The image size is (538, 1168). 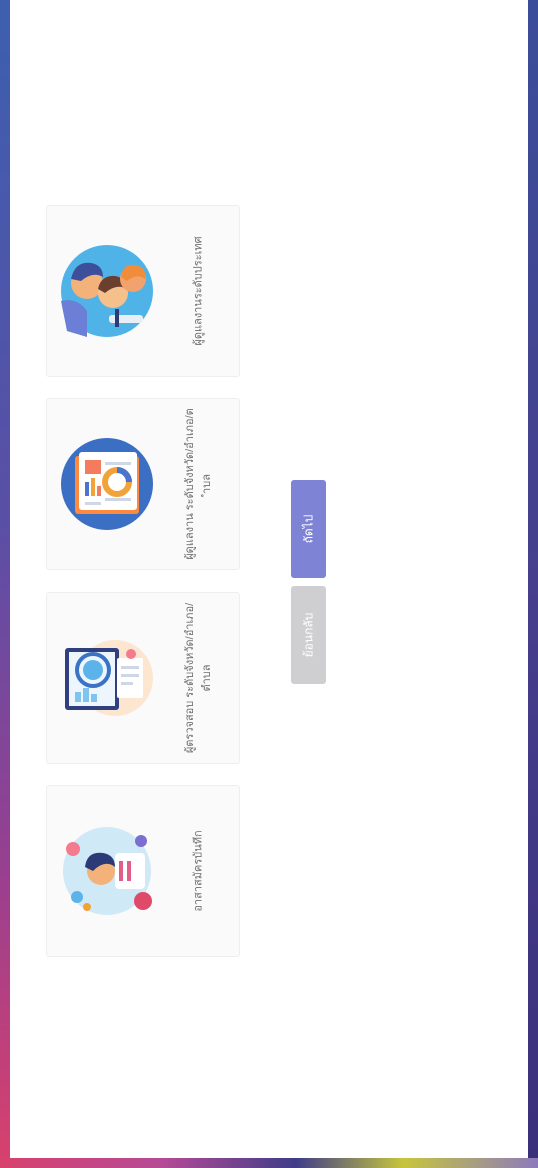 What do you see at coordinates (107, 871) in the screenshot?
I see `volunteer-person-icon` at bounding box center [107, 871].